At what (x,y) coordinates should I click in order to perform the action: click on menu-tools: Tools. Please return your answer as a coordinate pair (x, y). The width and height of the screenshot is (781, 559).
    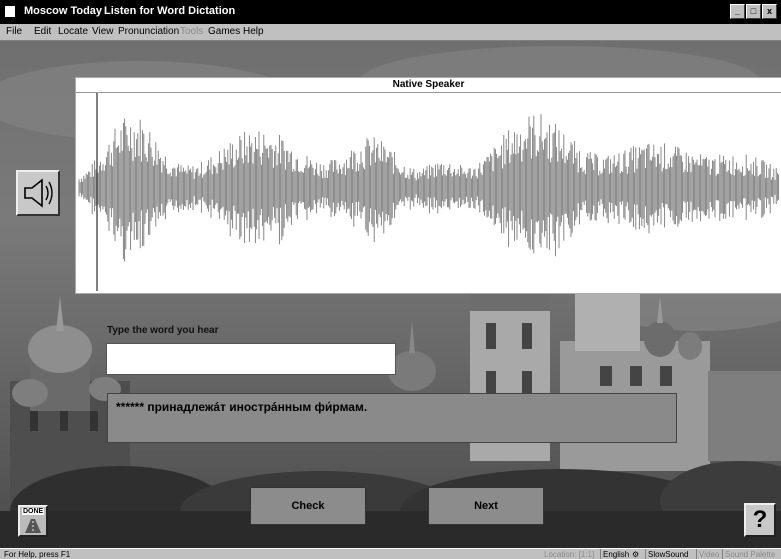
    Looking at the image, I should click on (191, 31).